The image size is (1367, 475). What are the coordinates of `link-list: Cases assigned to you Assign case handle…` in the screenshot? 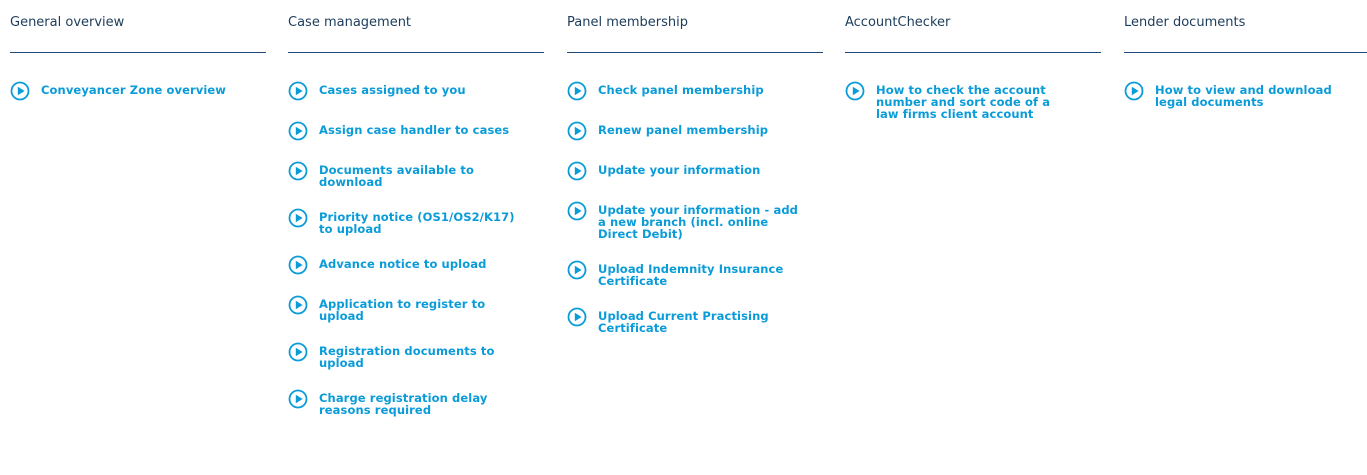 It's located at (416, 258).